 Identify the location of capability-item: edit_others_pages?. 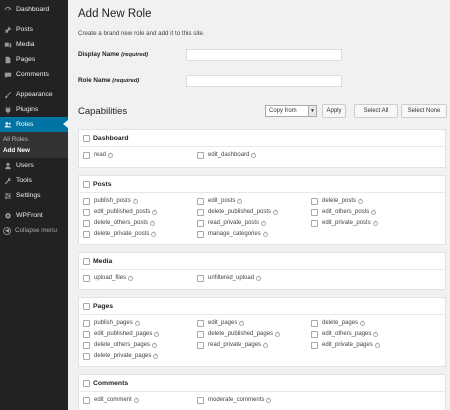
(345, 334).